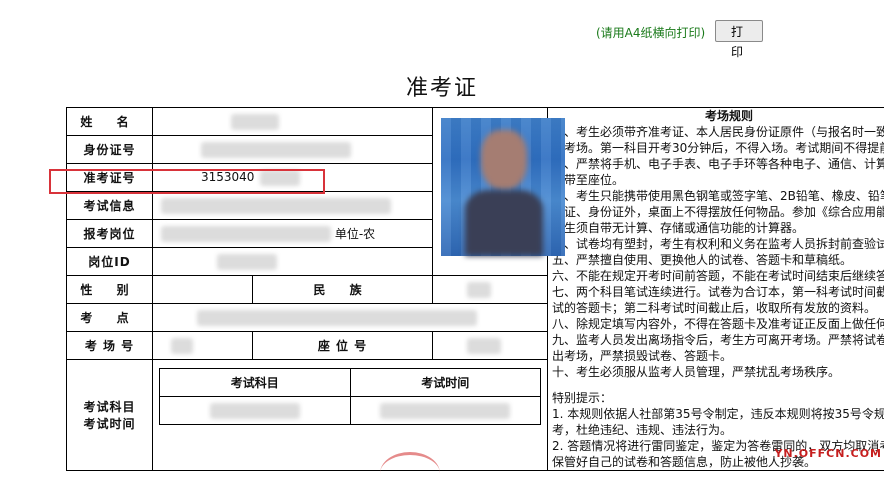  What do you see at coordinates (442, 38) in the screenshot?
I see `top-bar: (请用A4纸横向打印) 打 印` at bounding box center [442, 38].